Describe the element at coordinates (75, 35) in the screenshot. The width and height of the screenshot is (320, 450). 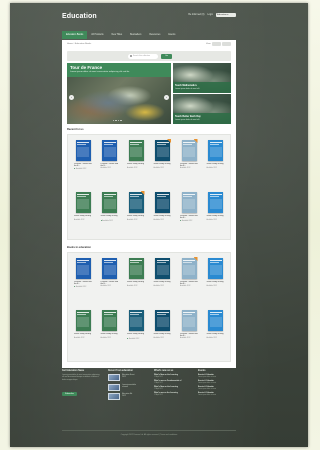
I see `nav-item-education-books: Education Books` at that location.